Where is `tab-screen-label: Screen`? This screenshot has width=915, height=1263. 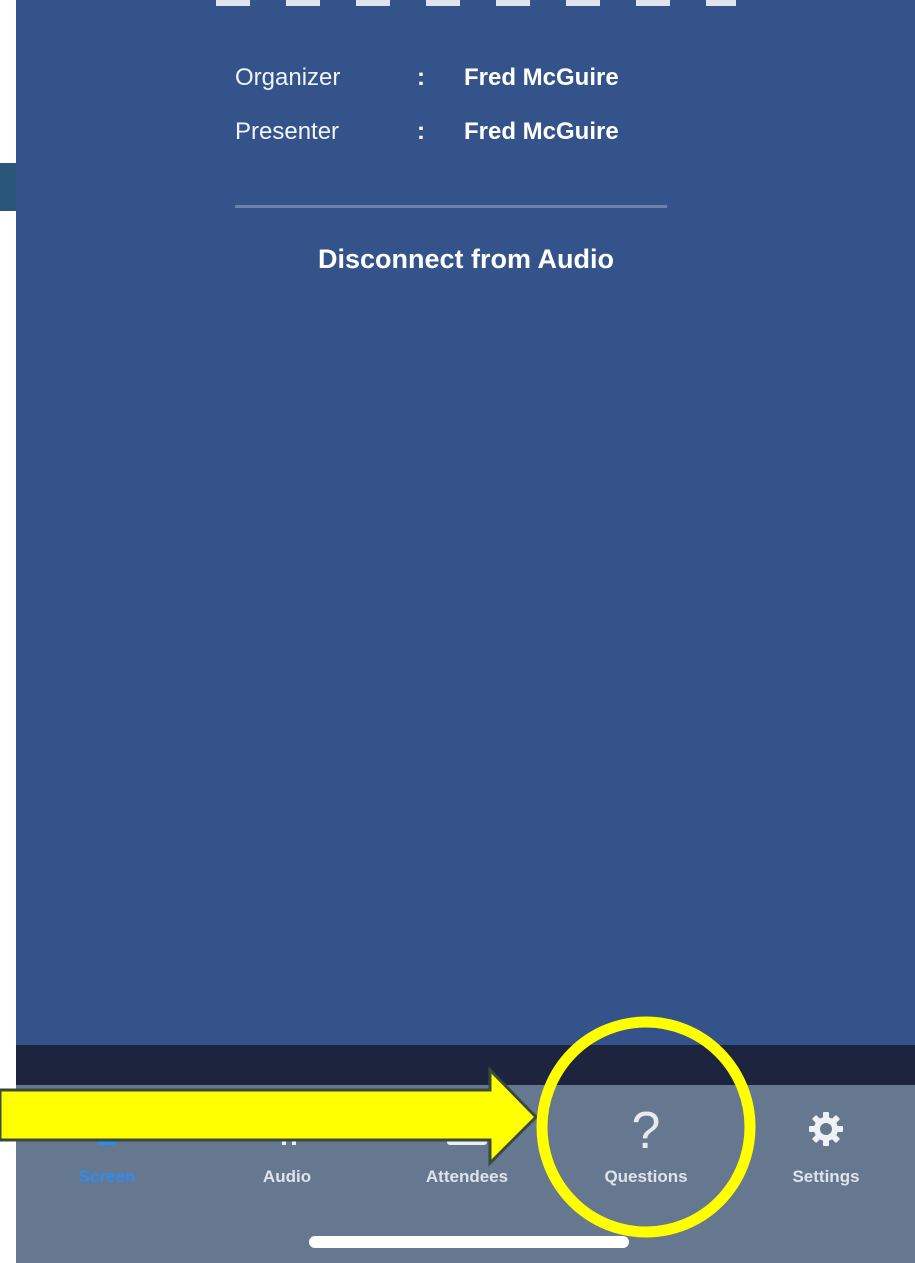 tab-screen-label: Screen is located at coordinates (107, 1176).